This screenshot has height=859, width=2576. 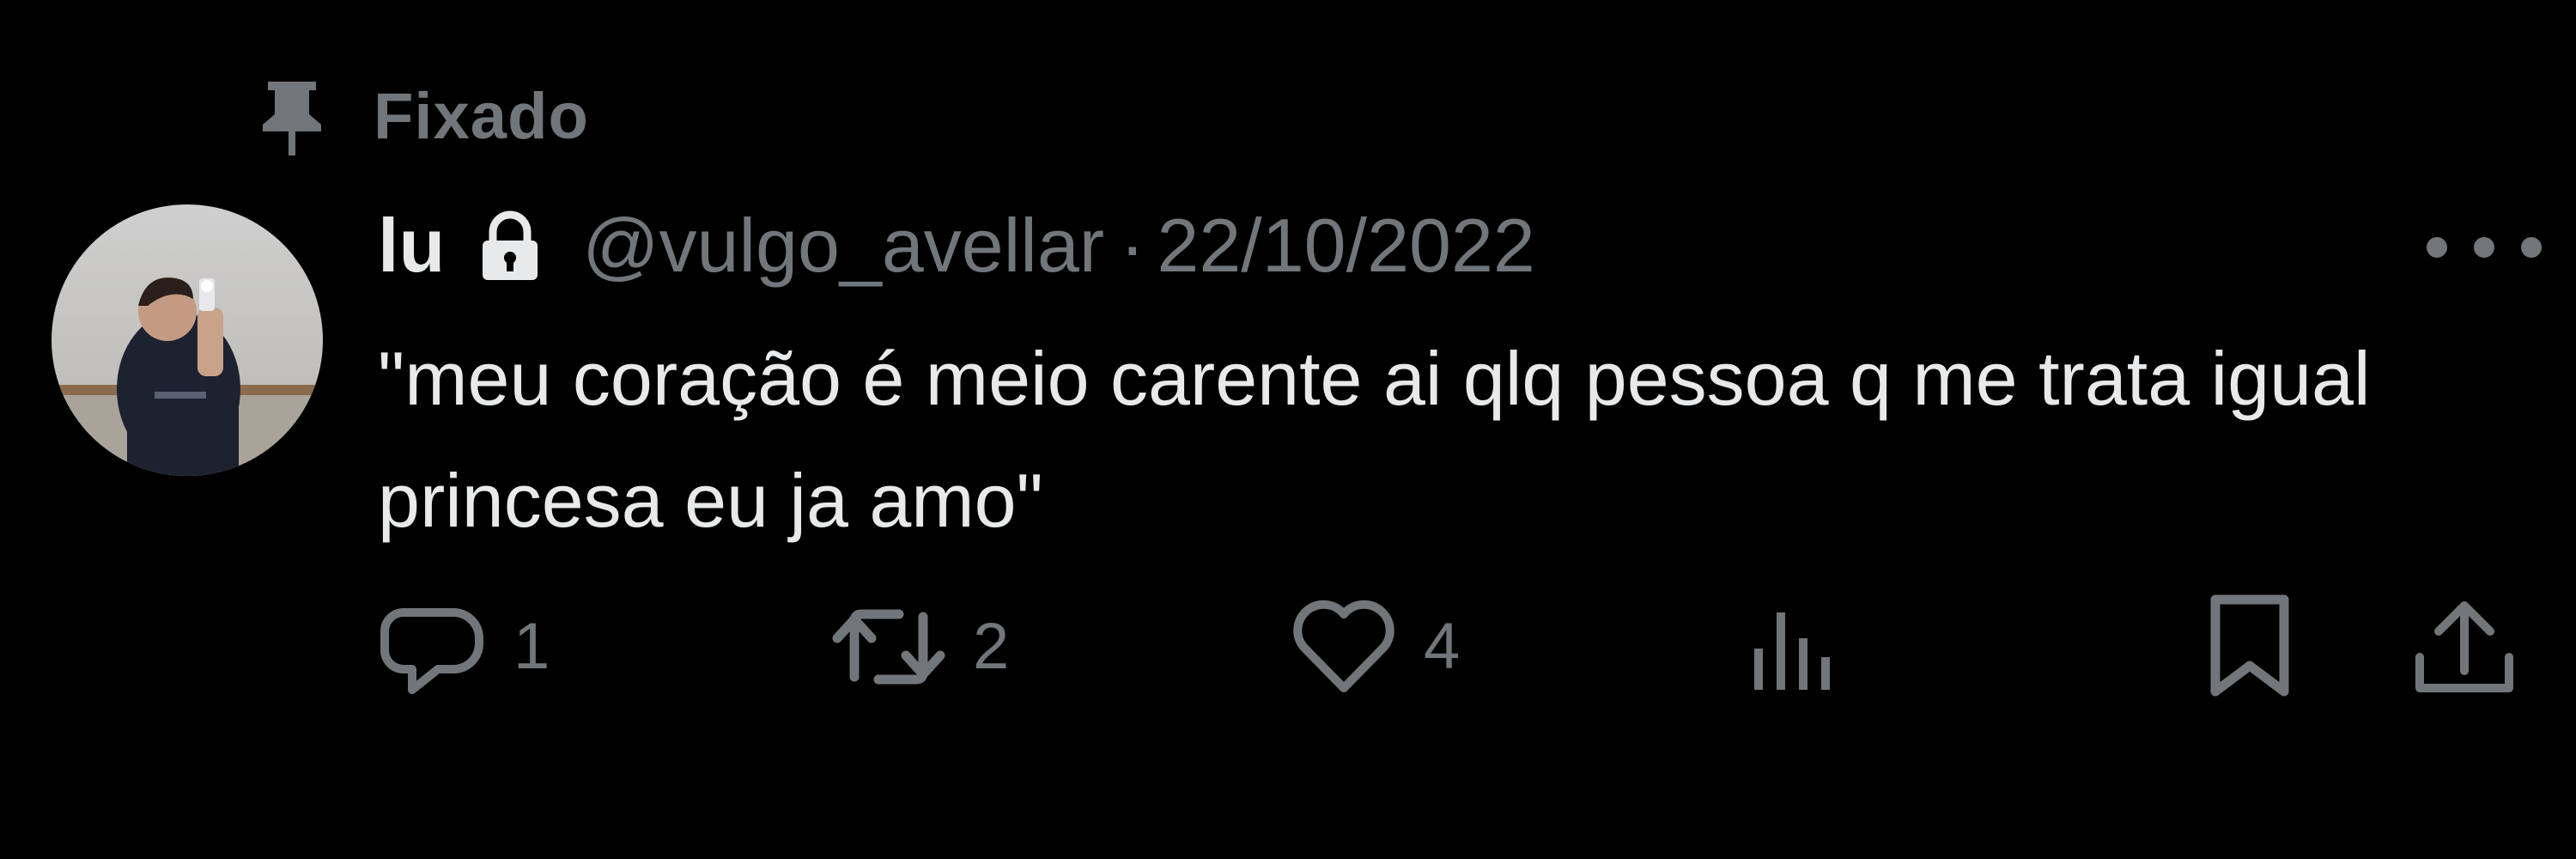 I want to click on pinned-indicator: Fixado, so click(x=421, y=116).